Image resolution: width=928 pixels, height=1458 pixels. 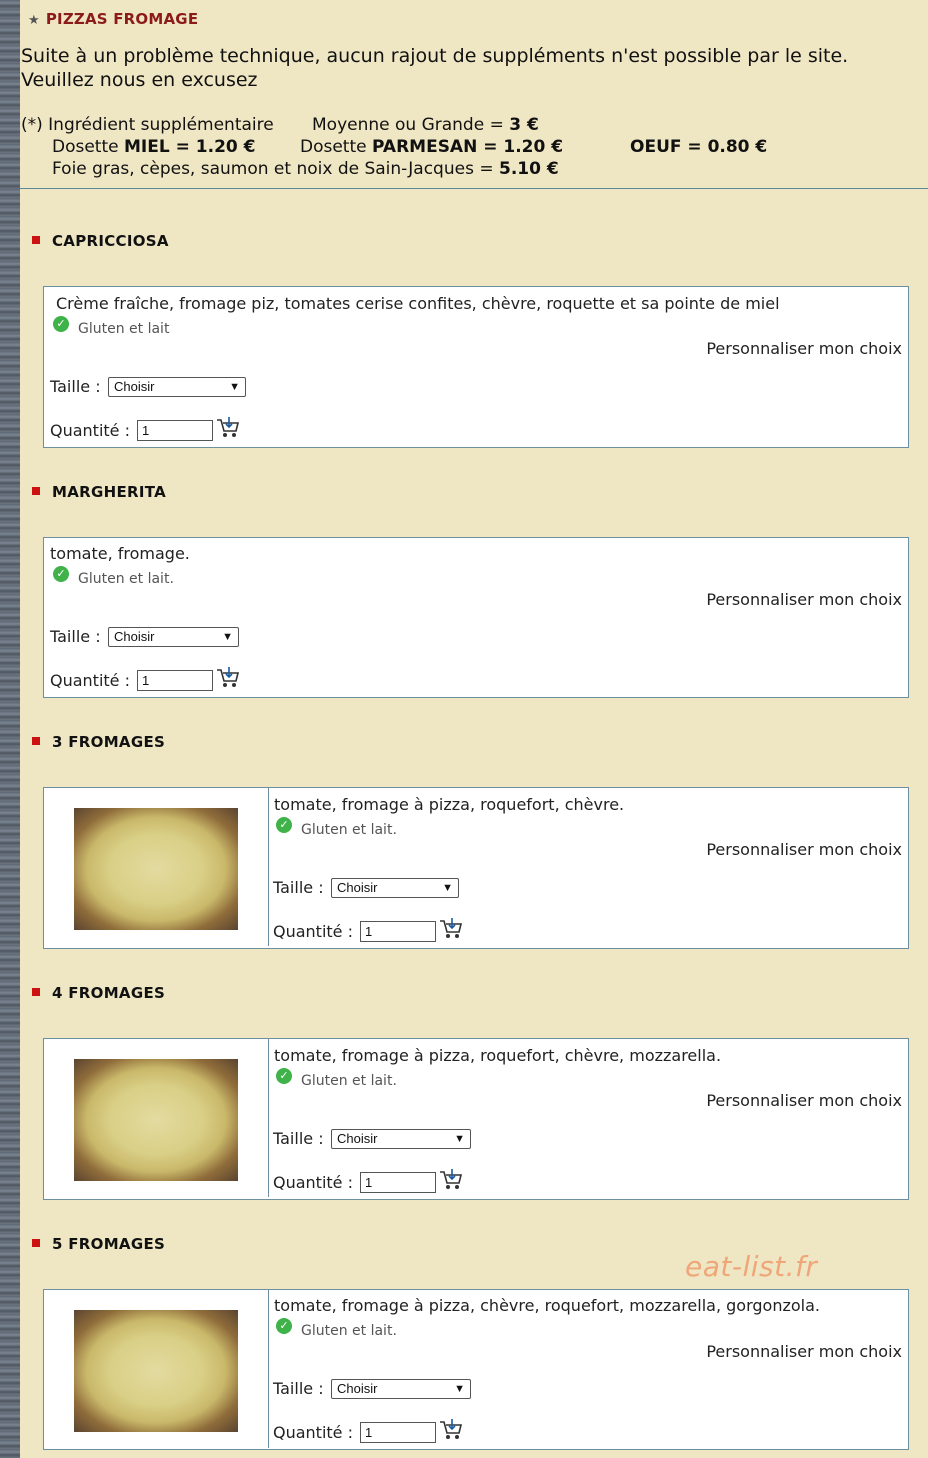 What do you see at coordinates (425, 125) in the screenshot?
I see `extra-size-price: Moyenne ou Grande = 3 €` at bounding box center [425, 125].